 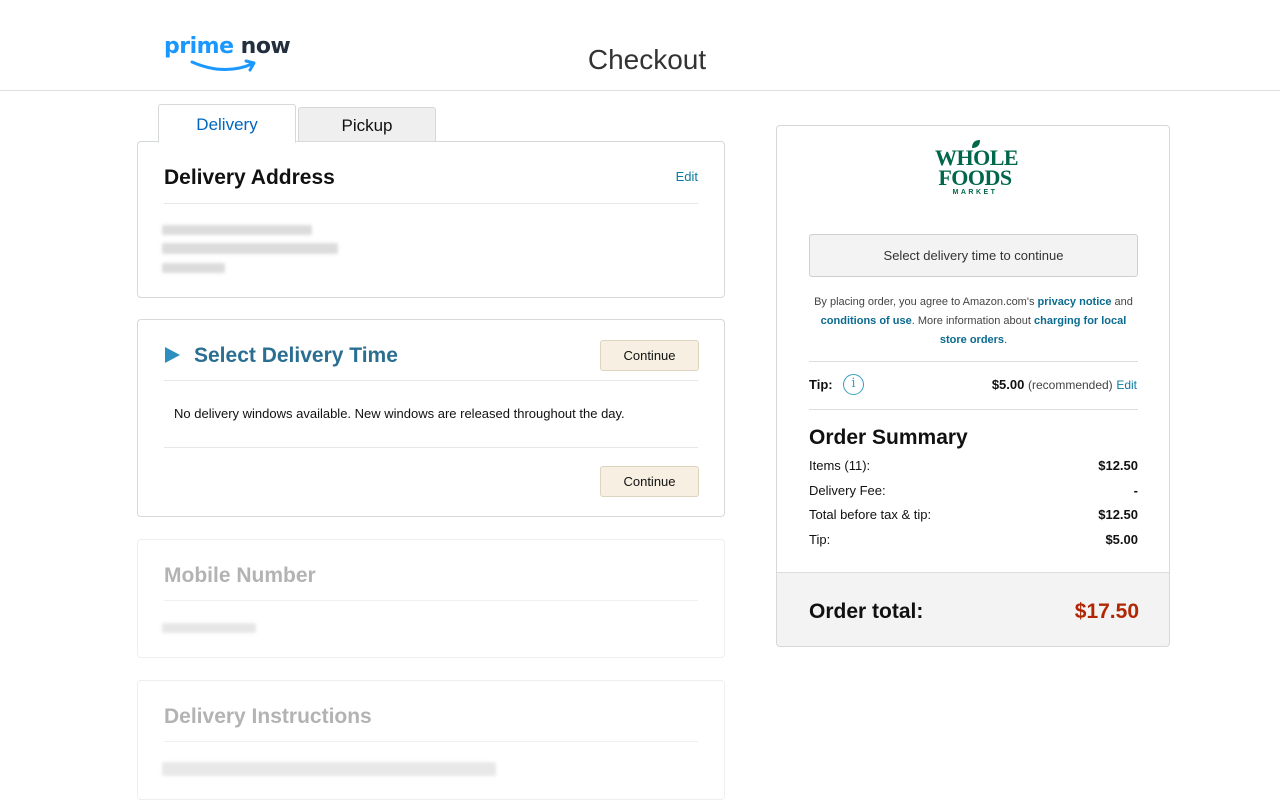 What do you see at coordinates (866, 321) in the screenshot?
I see `conditions-of-use-link: conditions of use` at bounding box center [866, 321].